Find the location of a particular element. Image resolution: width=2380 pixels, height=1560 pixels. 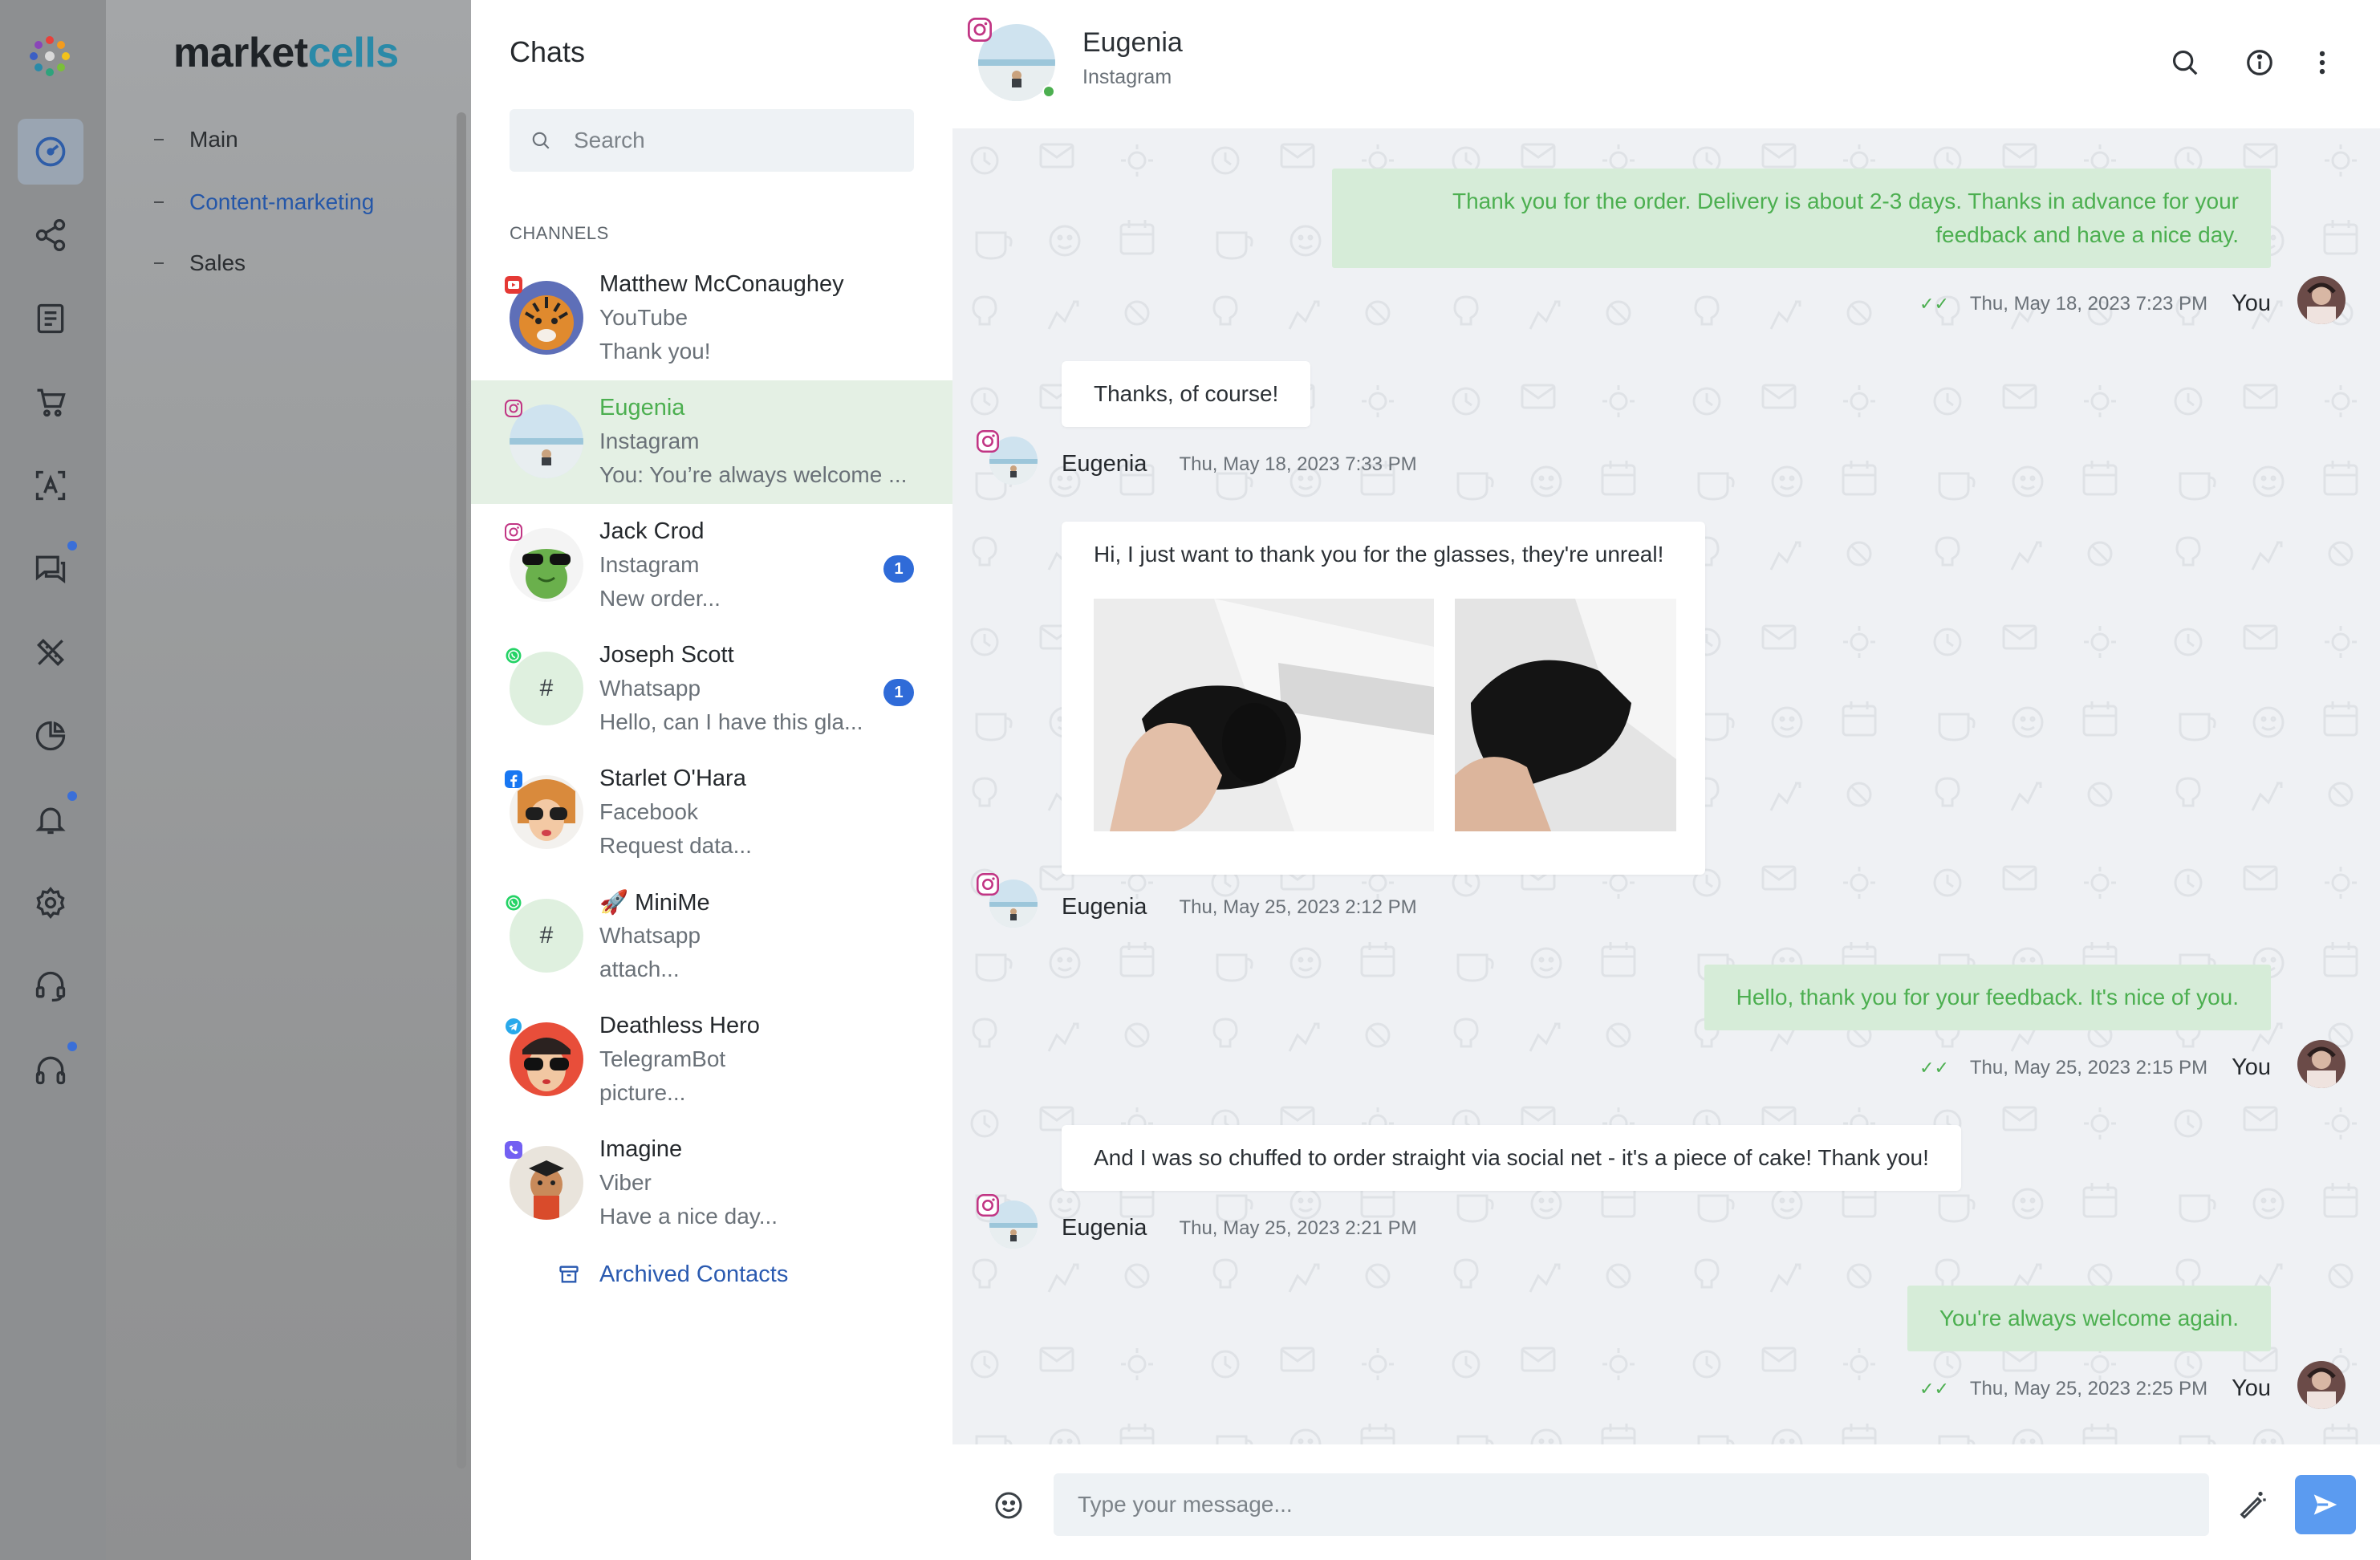

rail-settings-button is located at coordinates (50, 903).